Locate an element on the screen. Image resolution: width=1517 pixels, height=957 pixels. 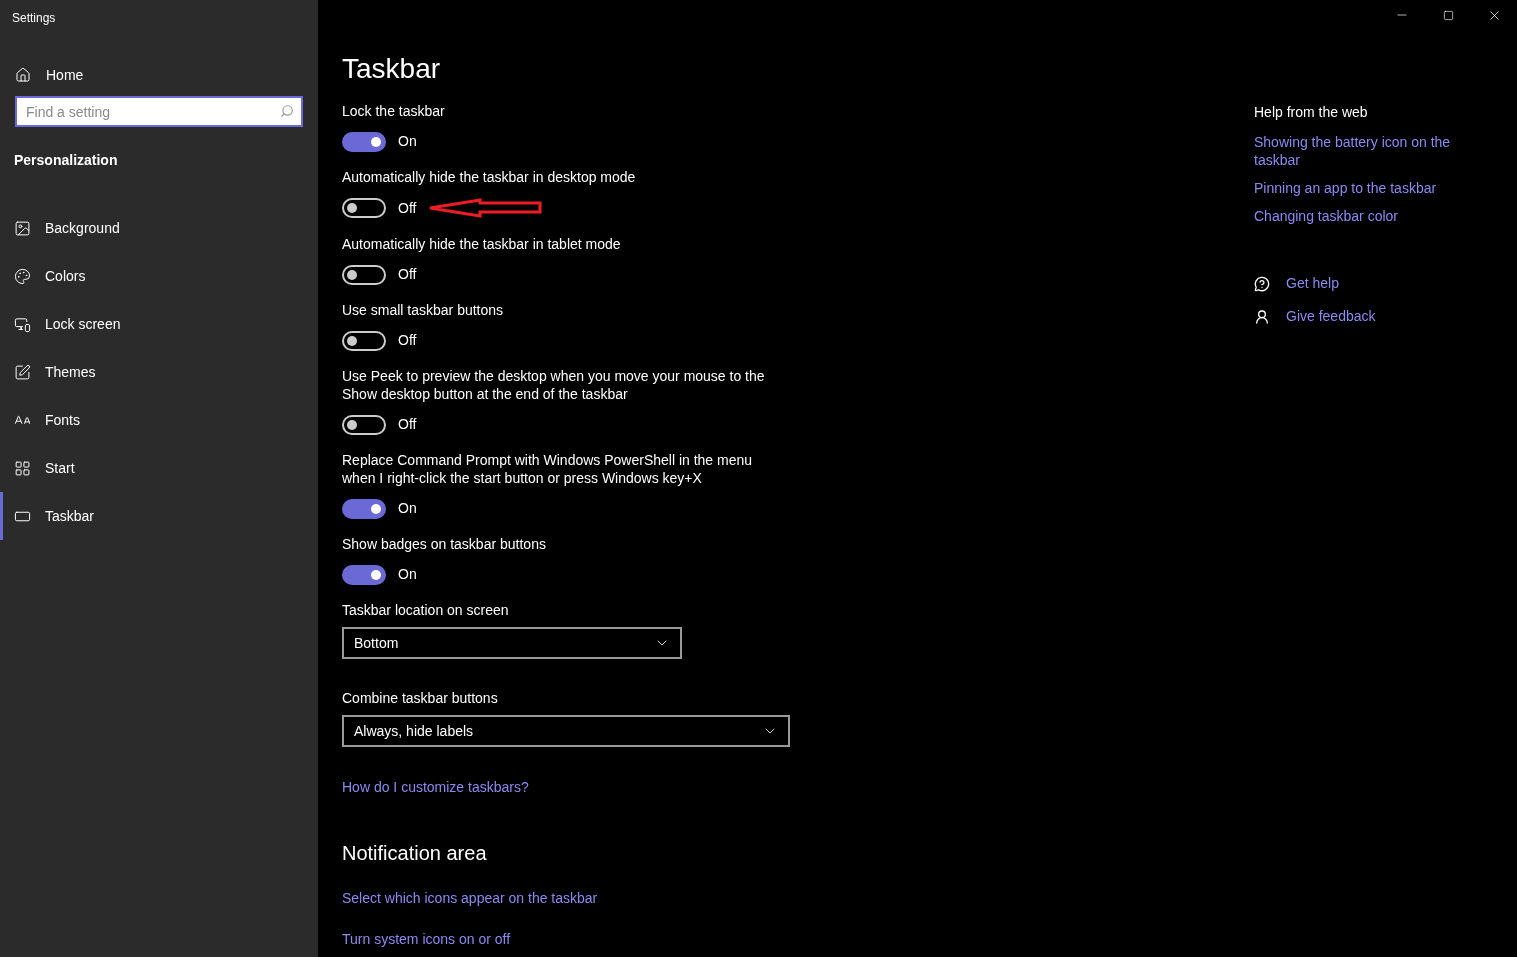
nav-item: Background is located at coordinates (159, 228).